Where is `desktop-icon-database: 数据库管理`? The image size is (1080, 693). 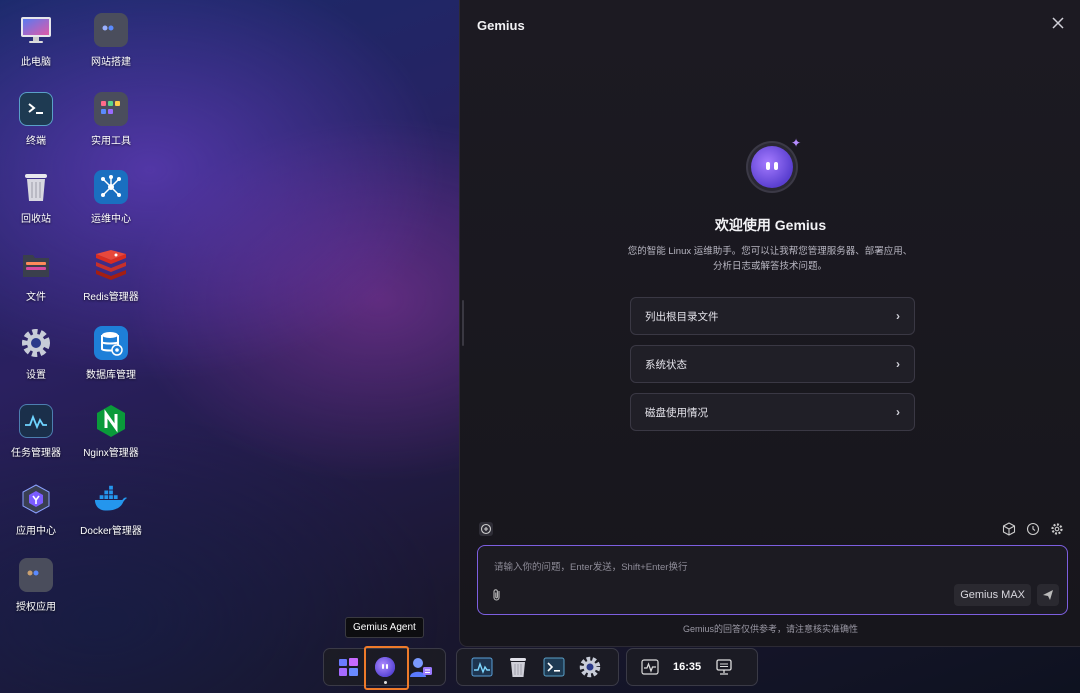
desktop-icon-database: 数据库管理 is located at coordinates (111, 353).